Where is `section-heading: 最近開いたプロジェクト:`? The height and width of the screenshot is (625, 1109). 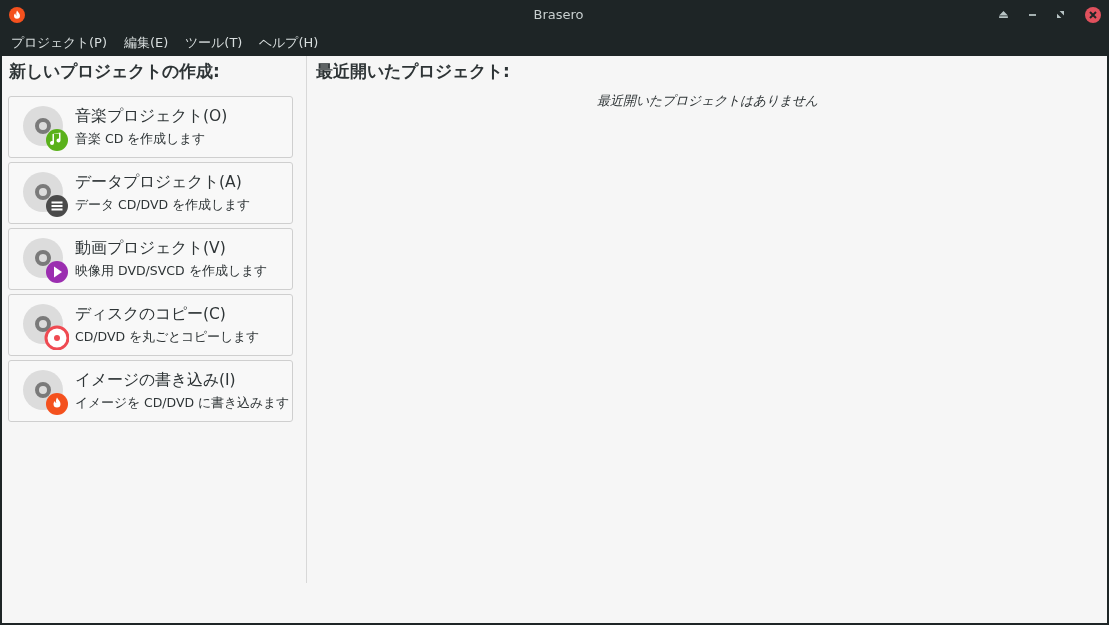
section-heading: 最近開いたプロジェクト: is located at coordinates (413, 71).